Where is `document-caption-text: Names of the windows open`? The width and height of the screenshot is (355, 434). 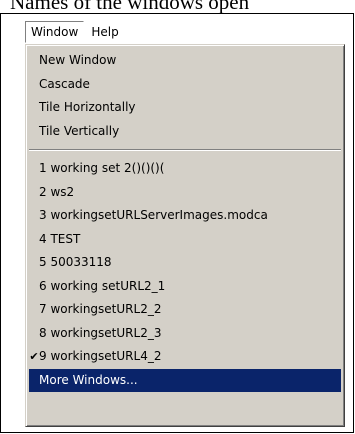 document-caption-text: Names of the windows open is located at coordinates (130, 7).